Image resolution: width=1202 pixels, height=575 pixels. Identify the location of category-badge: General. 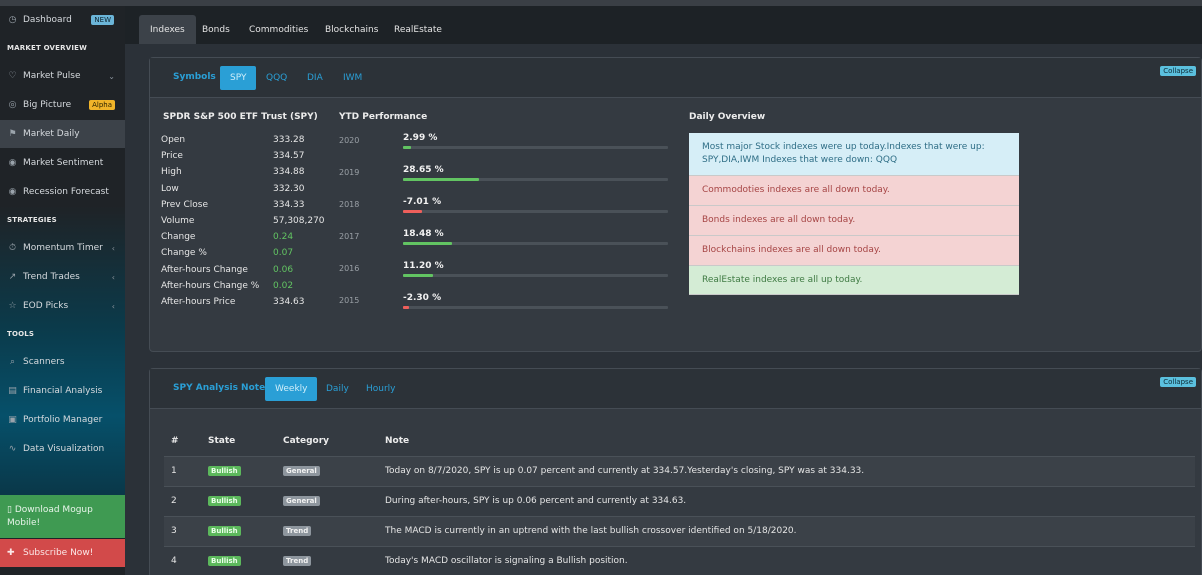
(301, 471).